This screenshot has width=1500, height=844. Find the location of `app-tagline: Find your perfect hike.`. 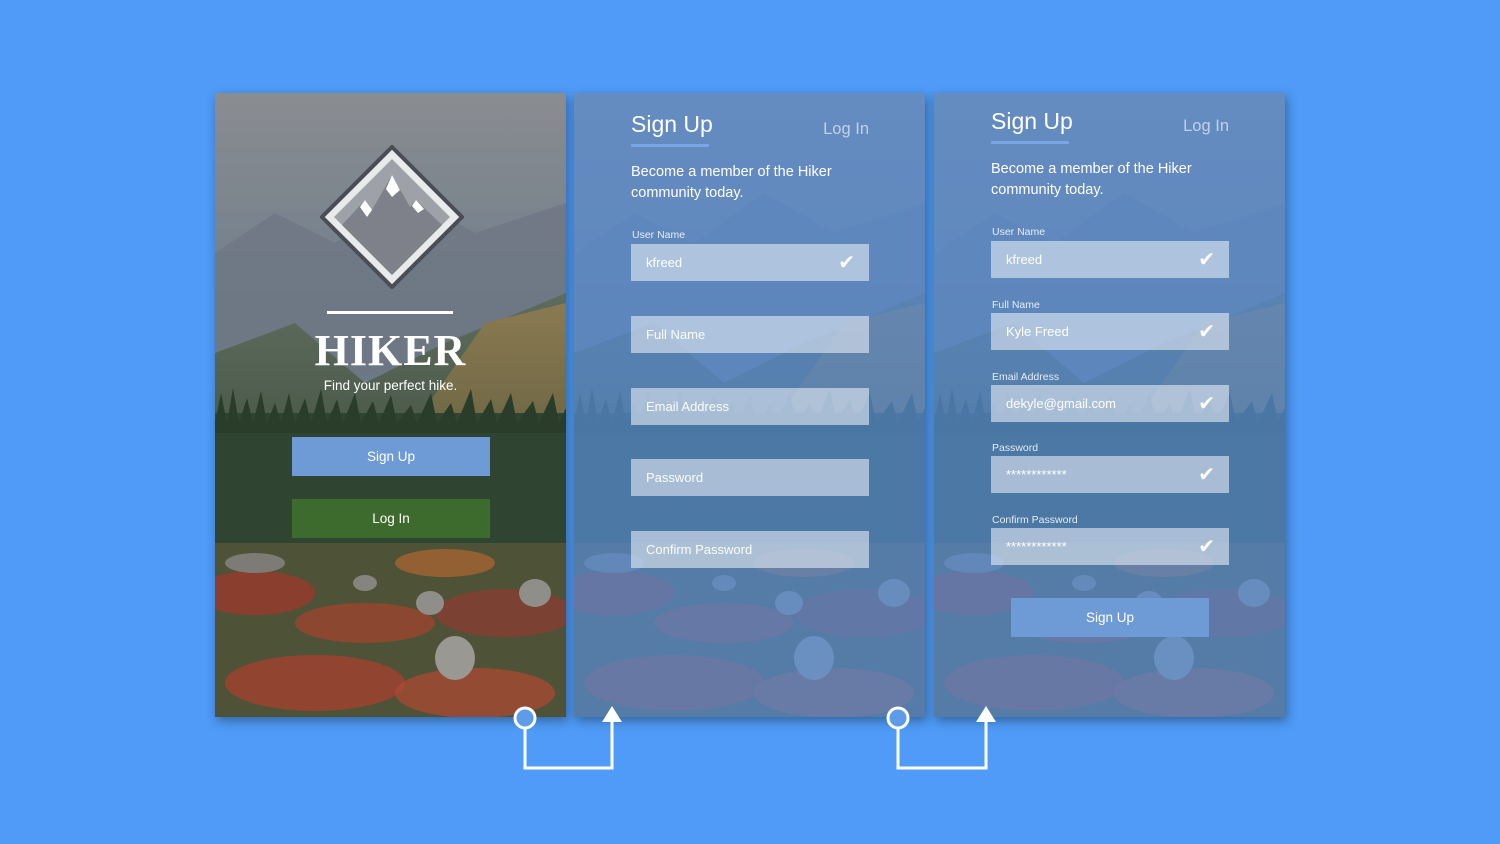

app-tagline: Find your perfect hike. is located at coordinates (390, 385).